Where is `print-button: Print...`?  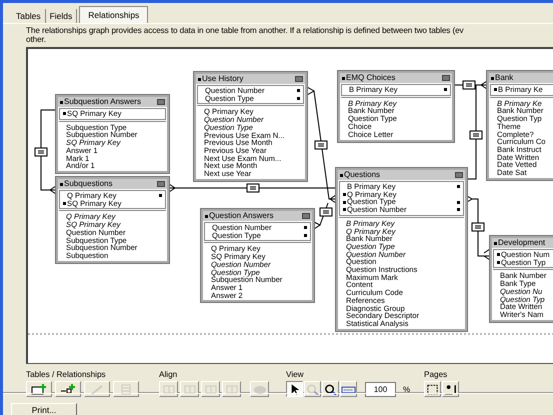
print-button: Print... is located at coordinates (44, 408).